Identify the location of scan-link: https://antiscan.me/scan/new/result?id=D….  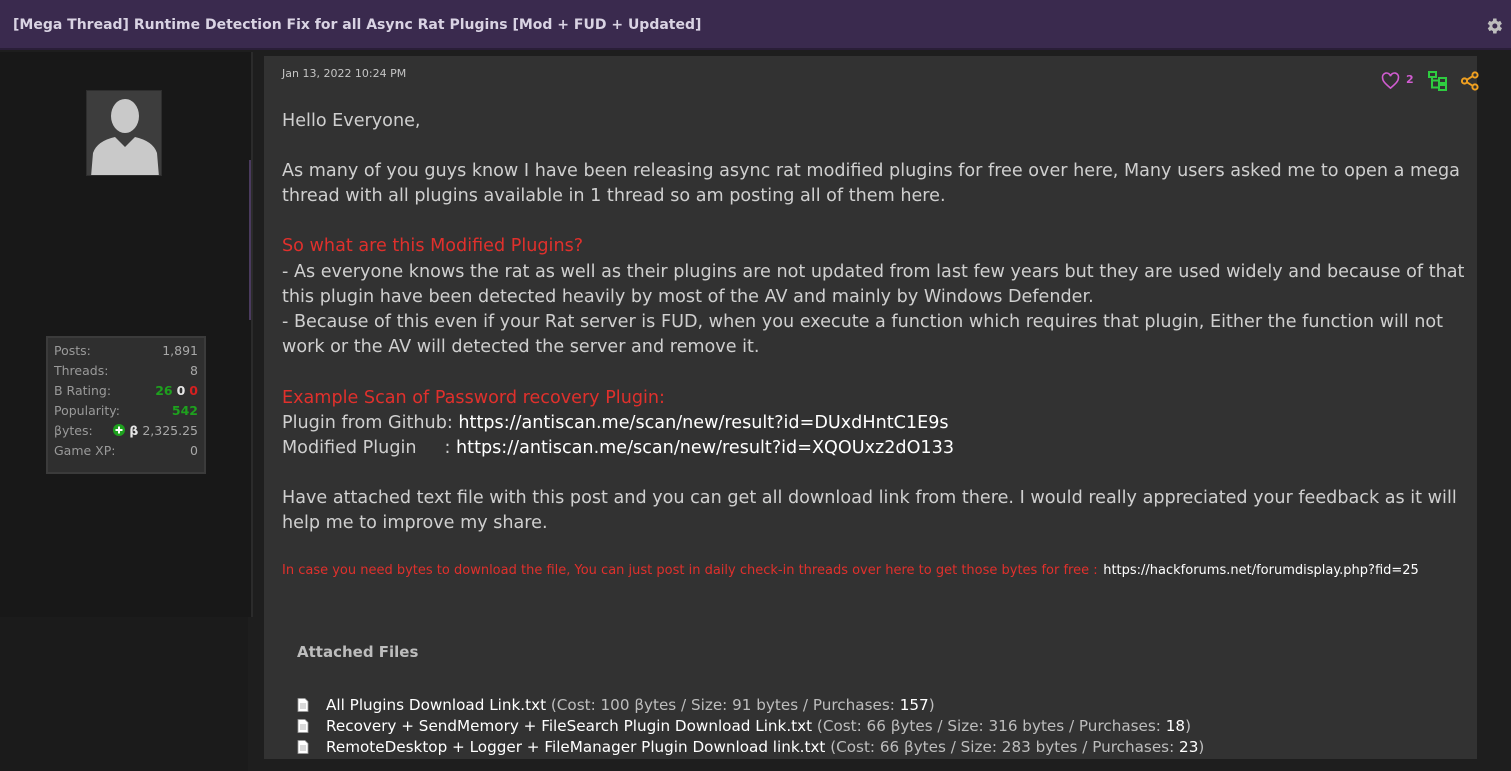
(703, 423).